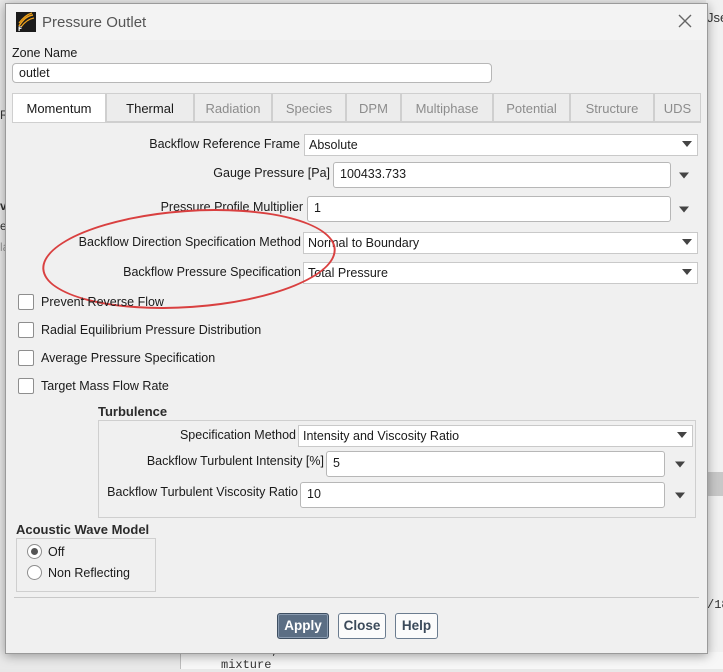  What do you see at coordinates (502, 175) in the screenshot?
I see `gauge-pressure-input: 100433.733` at bounding box center [502, 175].